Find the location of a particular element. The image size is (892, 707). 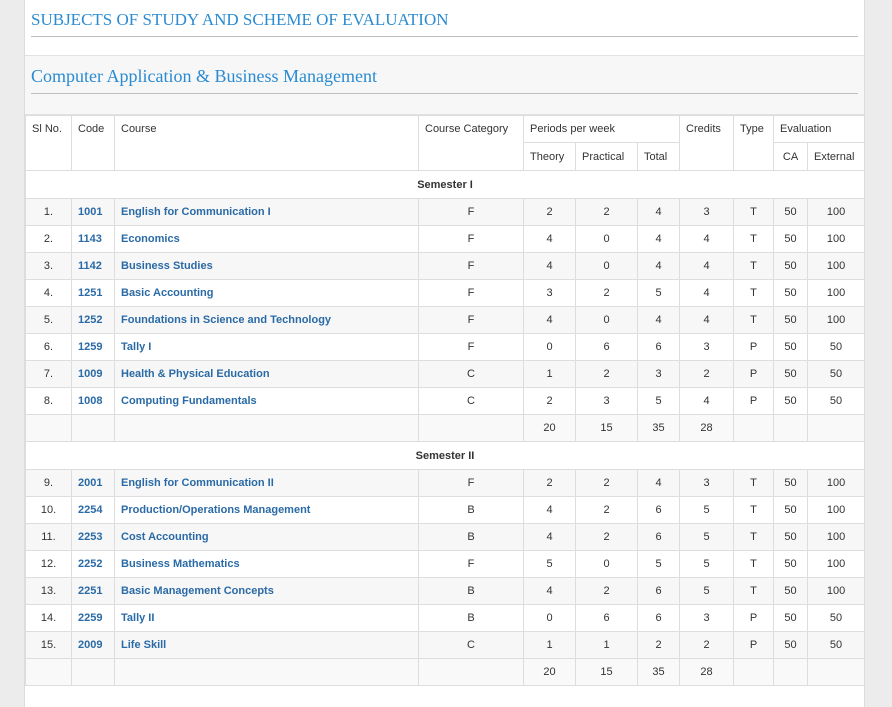

practical-cell: 6 is located at coordinates (606, 347).